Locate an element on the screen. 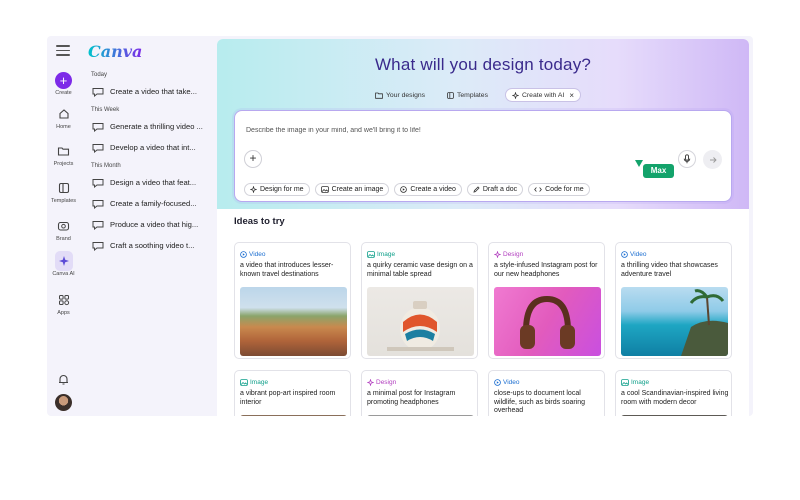  idea-description: a vibrant pop-art inspired room interior is located at coordinates (288, 398).